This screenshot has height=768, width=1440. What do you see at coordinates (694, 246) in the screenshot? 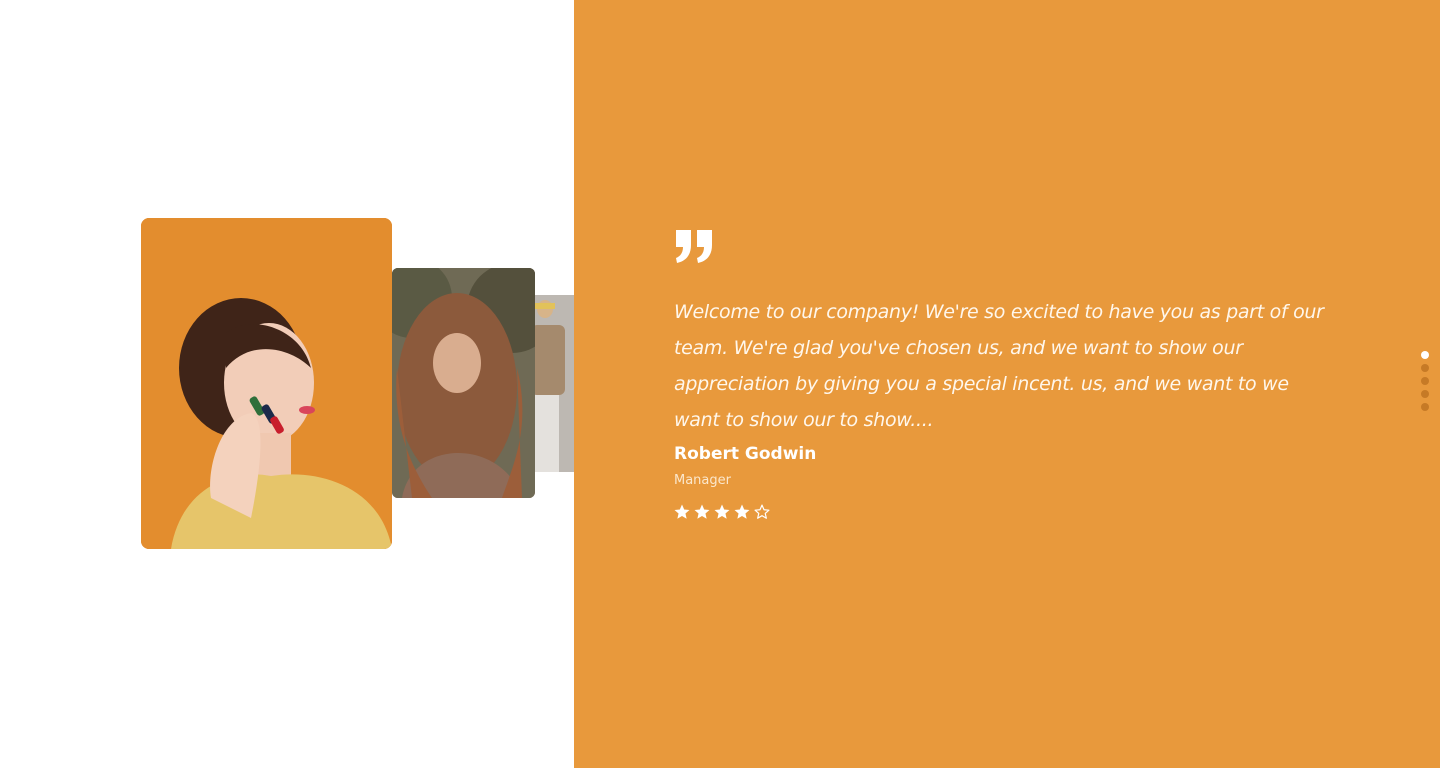
I see `quote-icon` at bounding box center [694, 246].